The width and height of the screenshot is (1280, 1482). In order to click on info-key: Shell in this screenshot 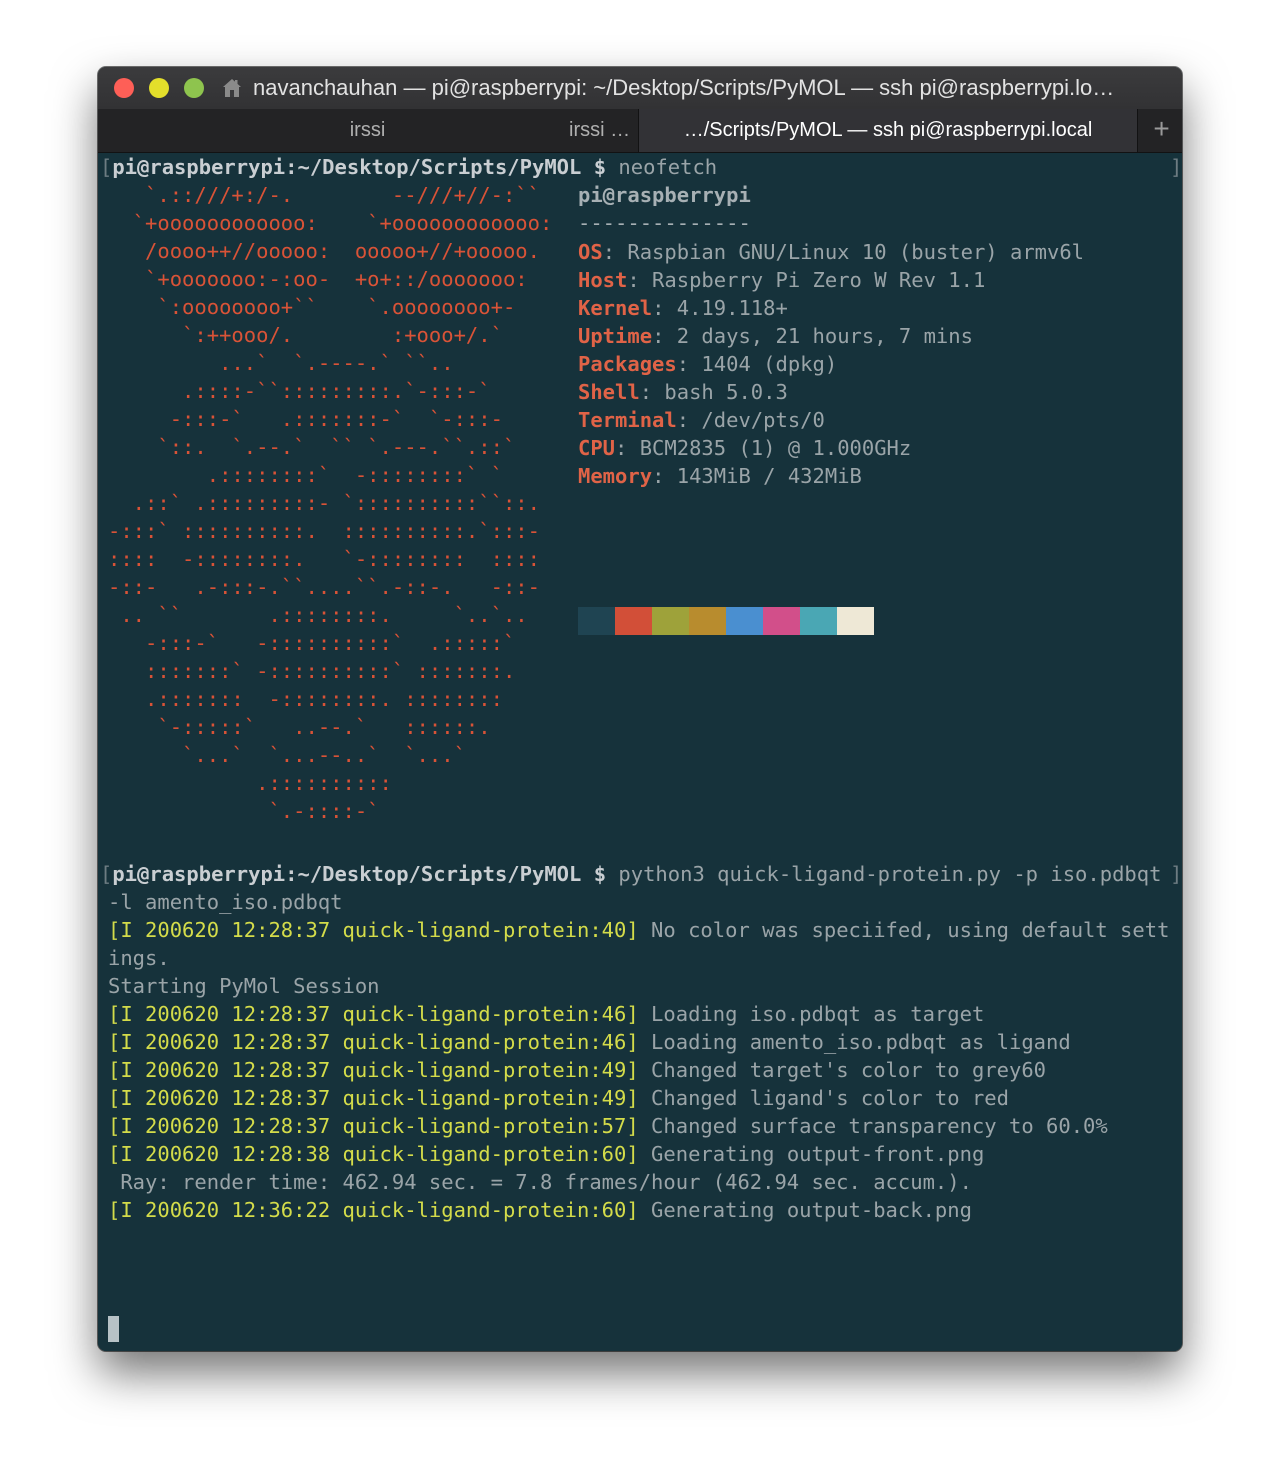, I will do `click(609, 392)`.